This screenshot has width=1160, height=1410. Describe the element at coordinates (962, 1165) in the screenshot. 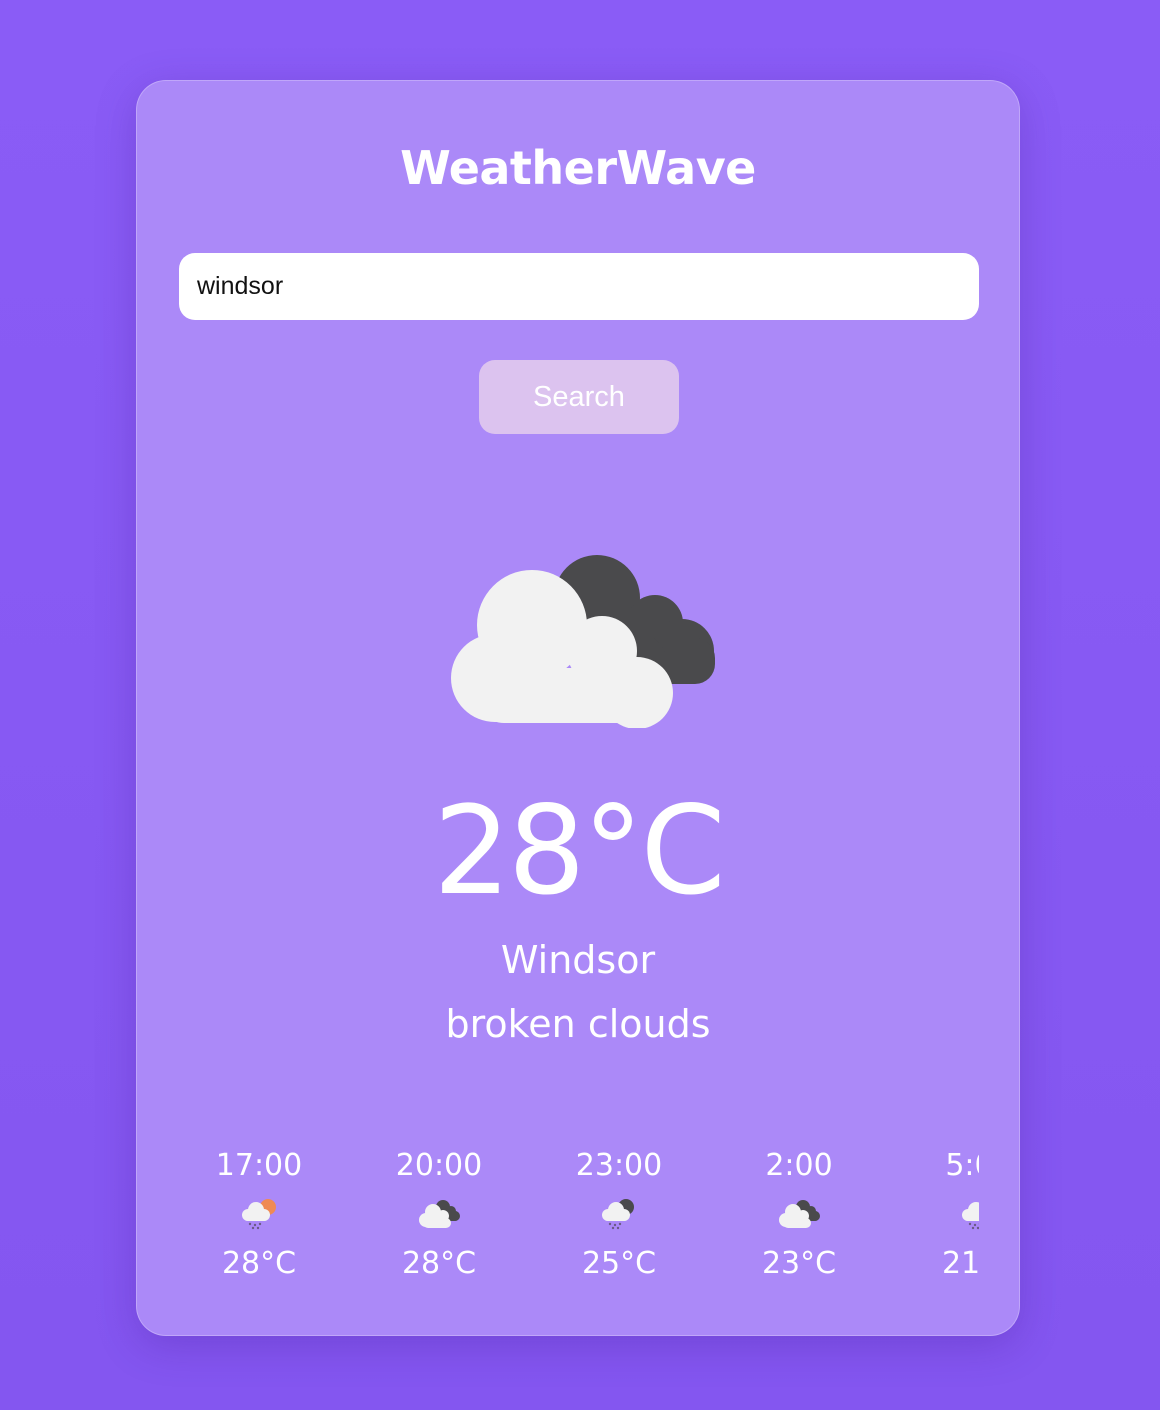

I see `hourly-time: 5:00` at that location.